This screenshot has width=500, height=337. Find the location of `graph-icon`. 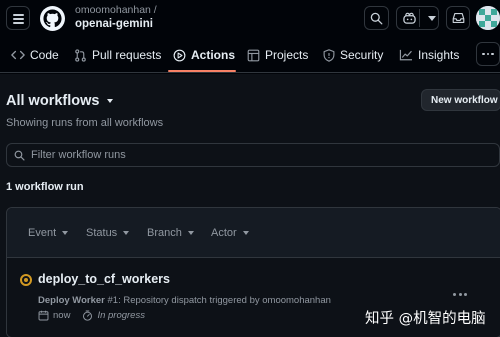

graph-icon is located at coordinates (405, 55).